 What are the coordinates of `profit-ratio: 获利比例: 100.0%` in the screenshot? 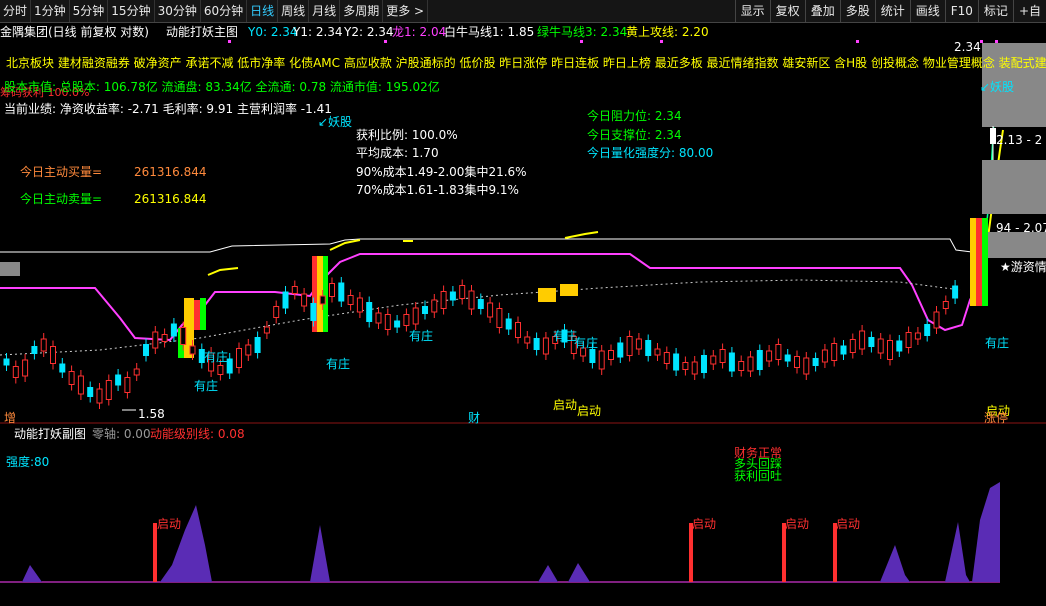 It's located at (407, 135).